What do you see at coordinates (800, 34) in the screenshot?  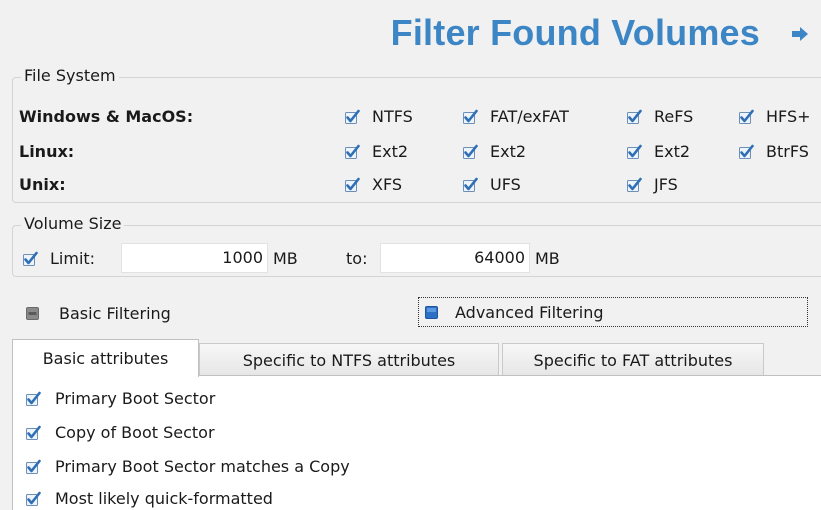 I see `arrow-right-icon` at bounding box center [800, 34].